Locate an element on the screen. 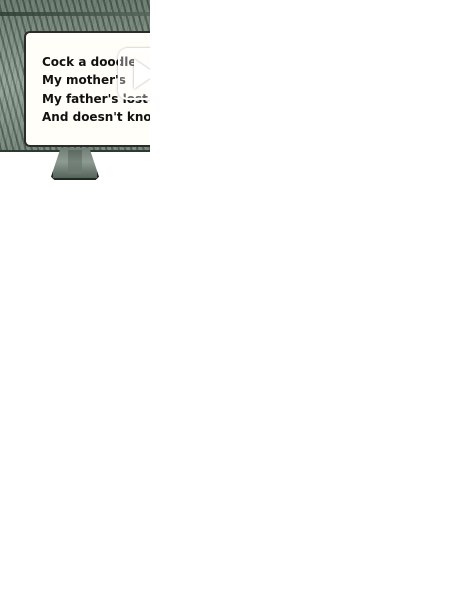  play-button is located at coordinates (134, 74).